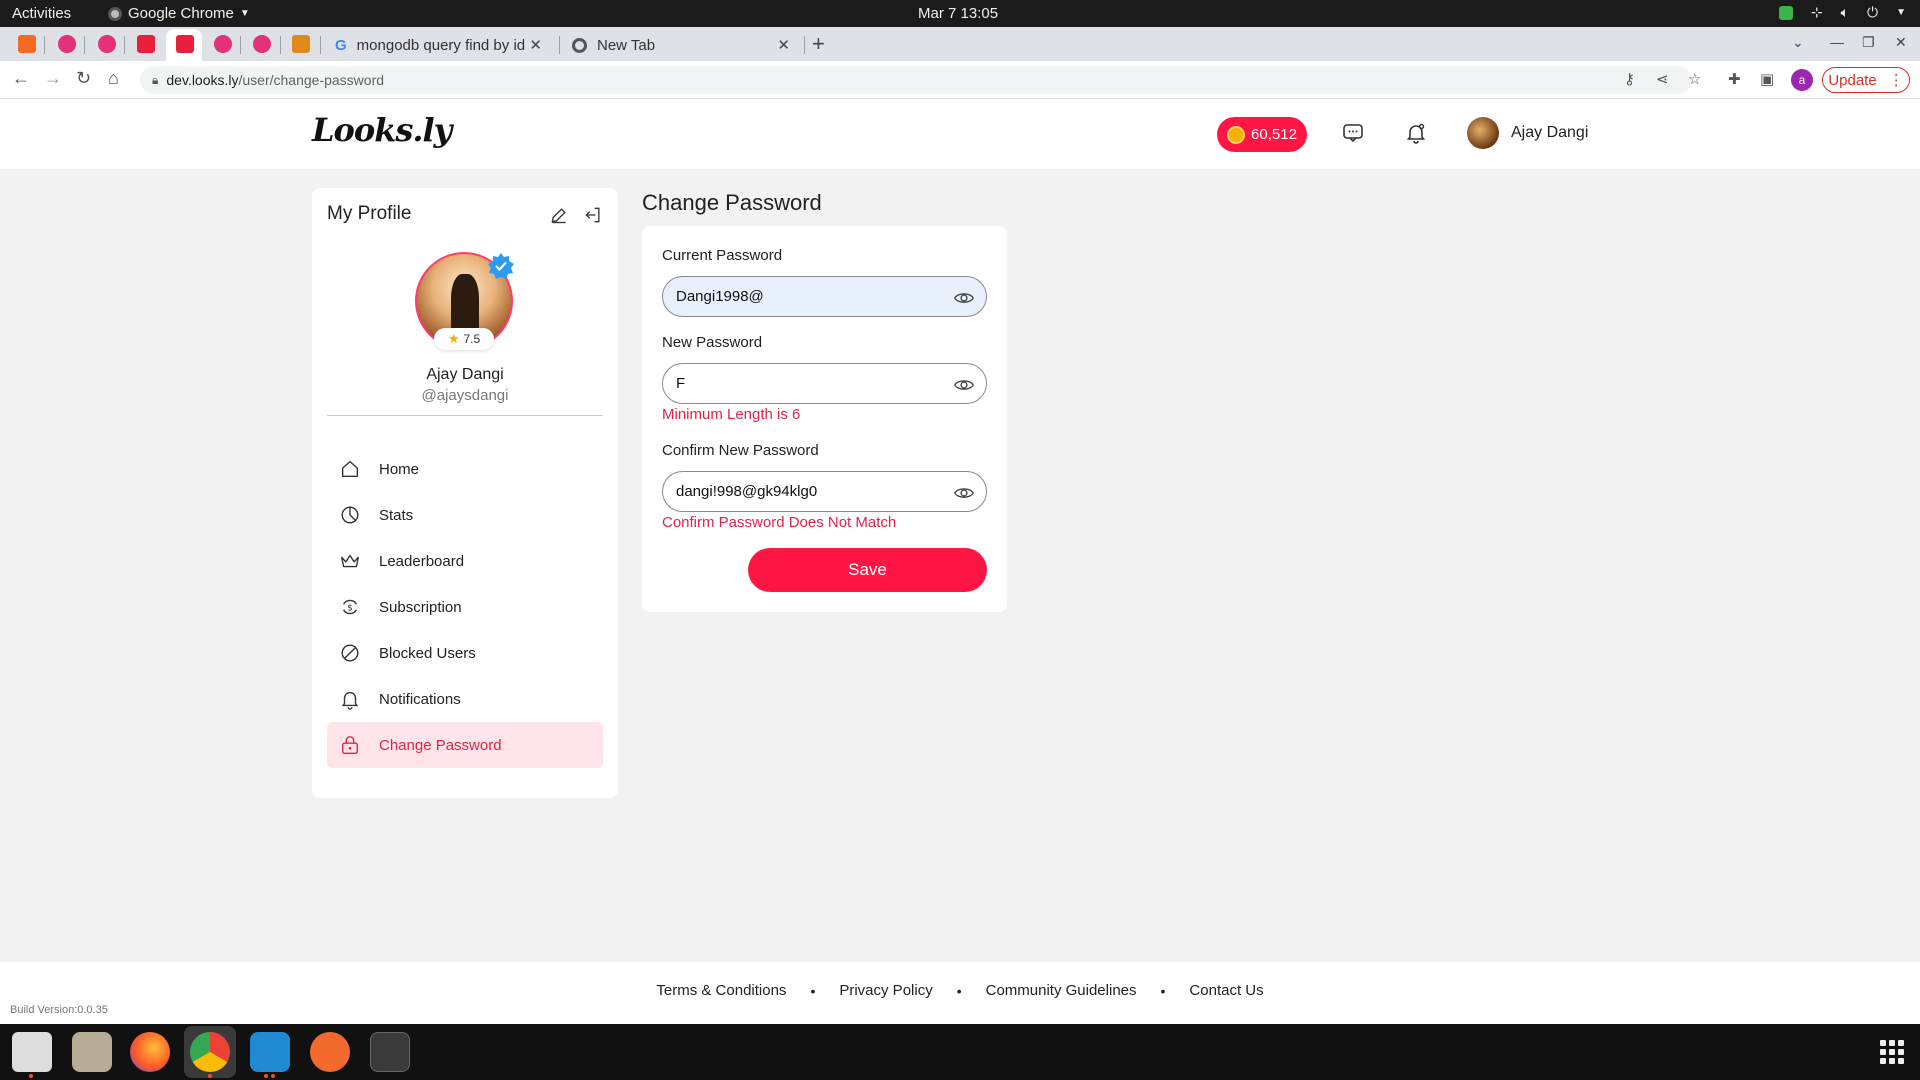  What do you see at coordinates (684, 45) in the screenshot?
I see `tab-new-tab: New Tab ✕` at bounding box center [684, 45].